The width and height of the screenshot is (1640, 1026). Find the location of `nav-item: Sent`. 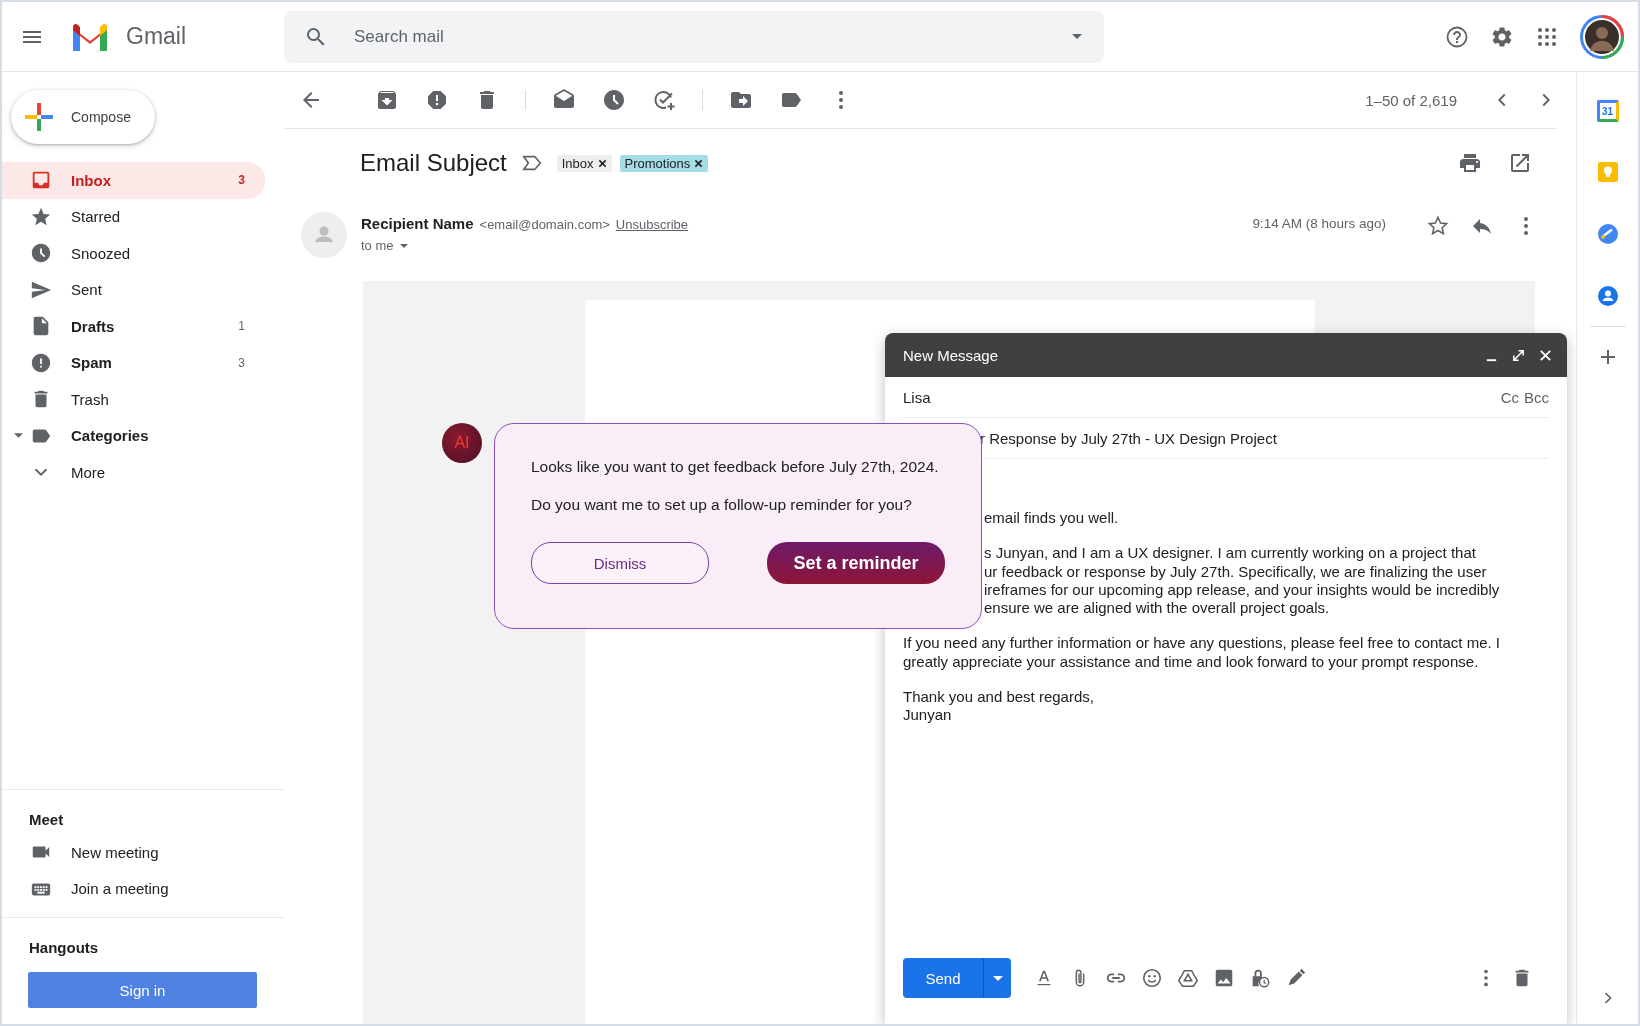

nav-item: Sent is located at coordinates (133, 289).